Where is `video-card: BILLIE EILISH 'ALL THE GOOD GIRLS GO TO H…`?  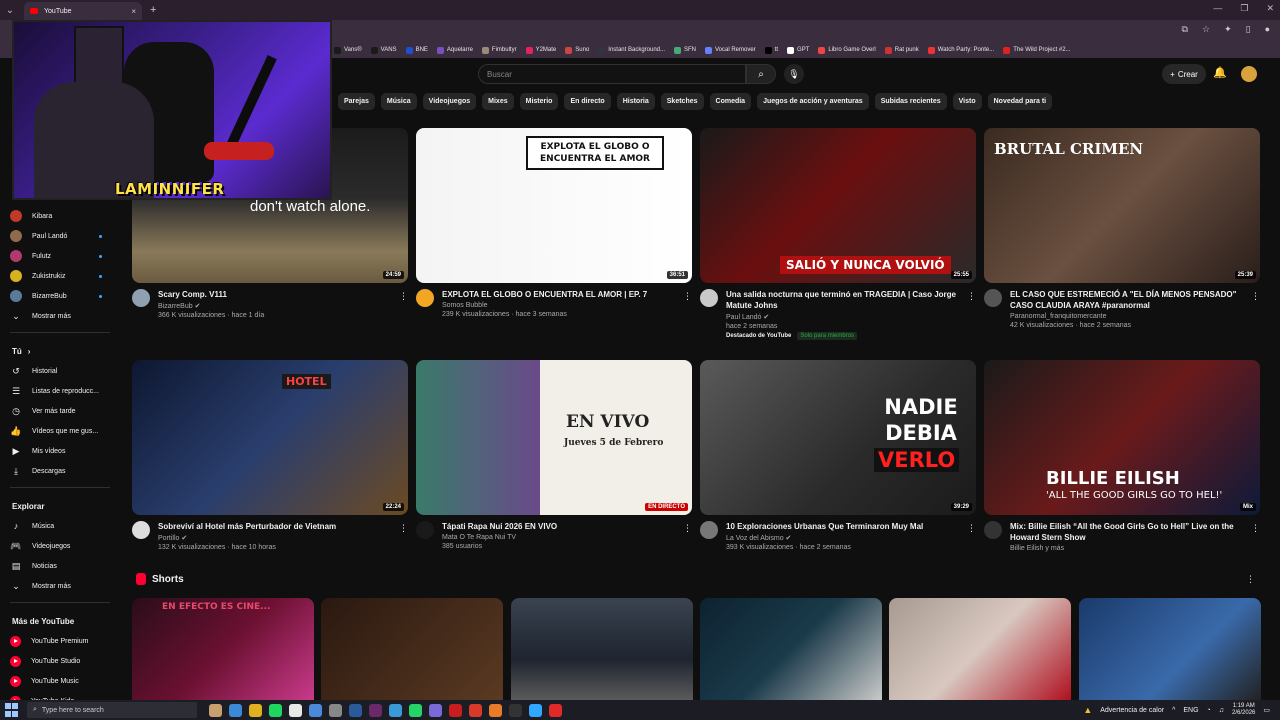
video-card: BILLIE EILISH 'ALL THE GOOD GIRLS GO TO H… is located at coordinates (1122, 456).